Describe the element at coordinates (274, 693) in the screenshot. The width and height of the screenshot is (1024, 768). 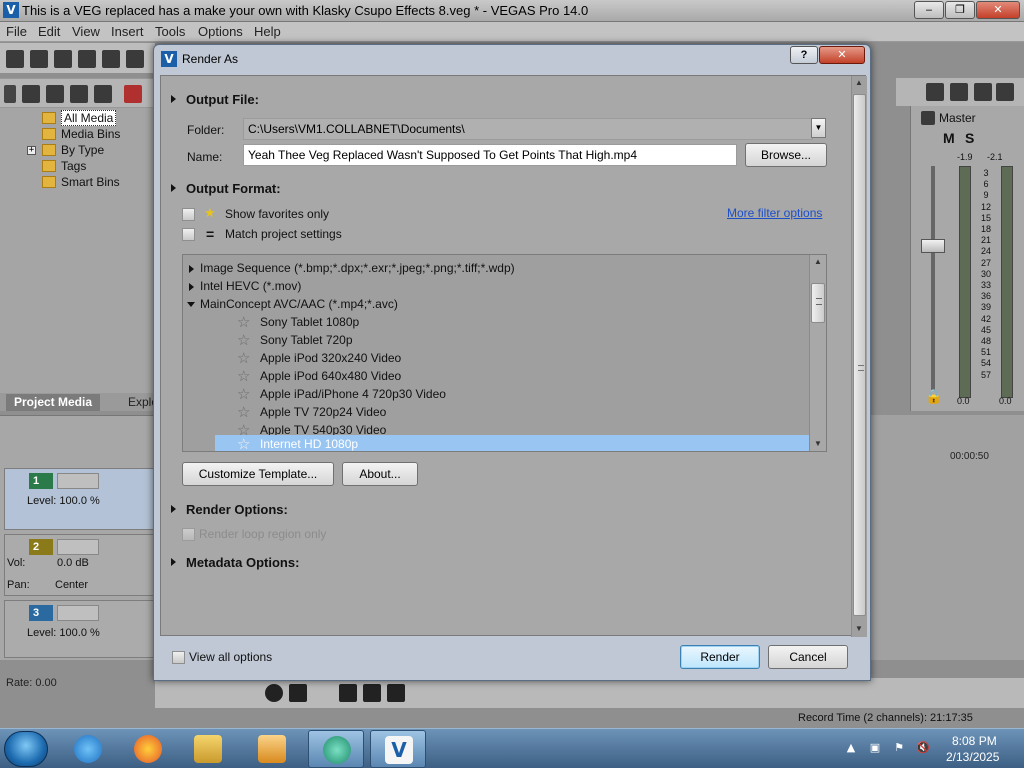
I see `record-icon` at that location.